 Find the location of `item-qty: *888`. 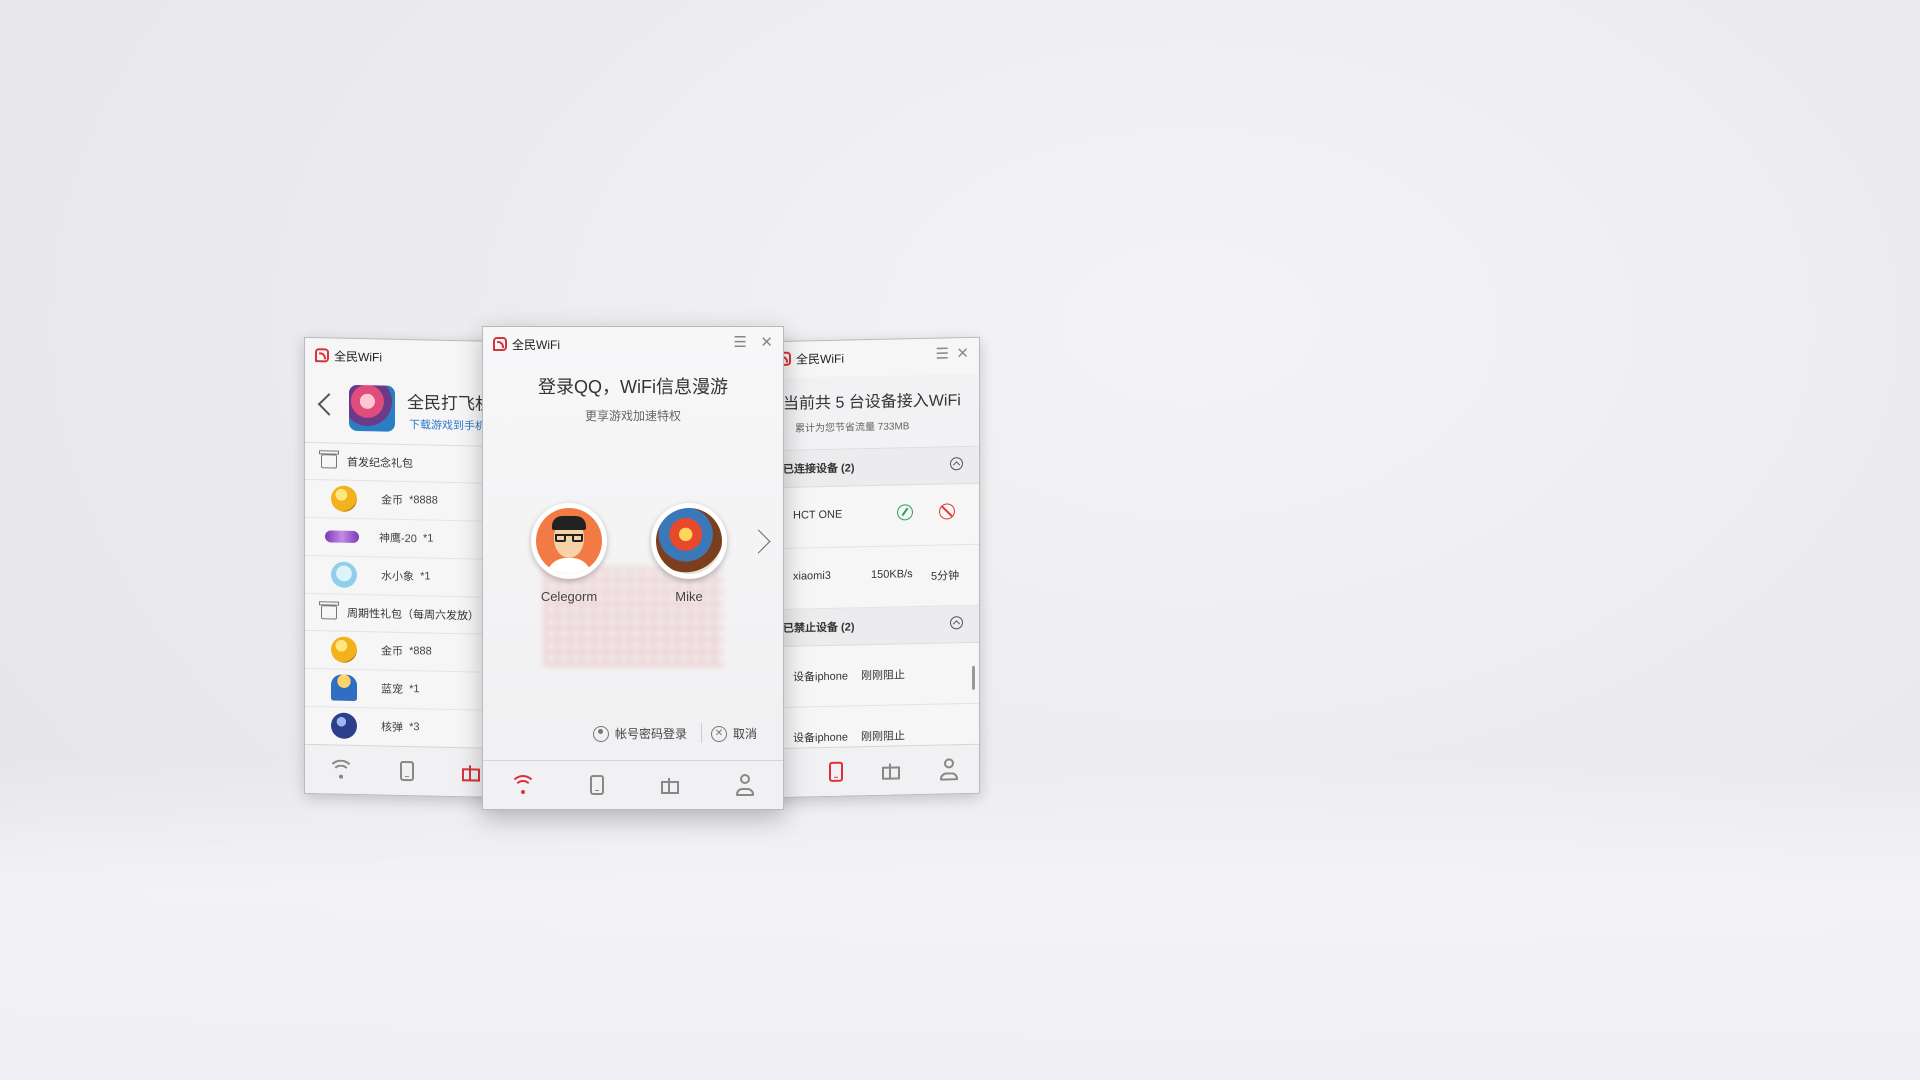

item-qty: *888 is located at coordinates (420, 651).